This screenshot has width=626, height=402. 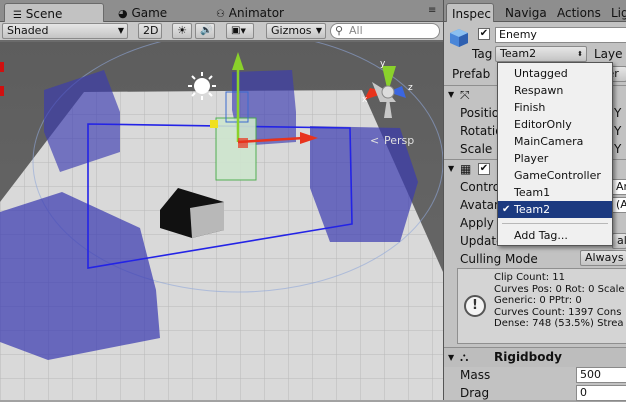 I want to click on y-axis-arrow, so click(x=238, y=61).